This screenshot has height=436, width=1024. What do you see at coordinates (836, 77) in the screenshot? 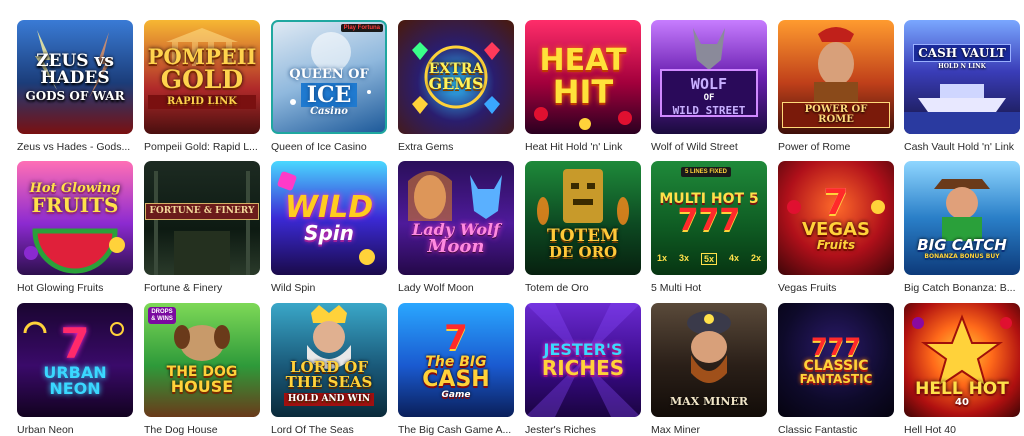
I see `centurion-art-icon: POWER OF ROME` at bounding box center [836, 77].